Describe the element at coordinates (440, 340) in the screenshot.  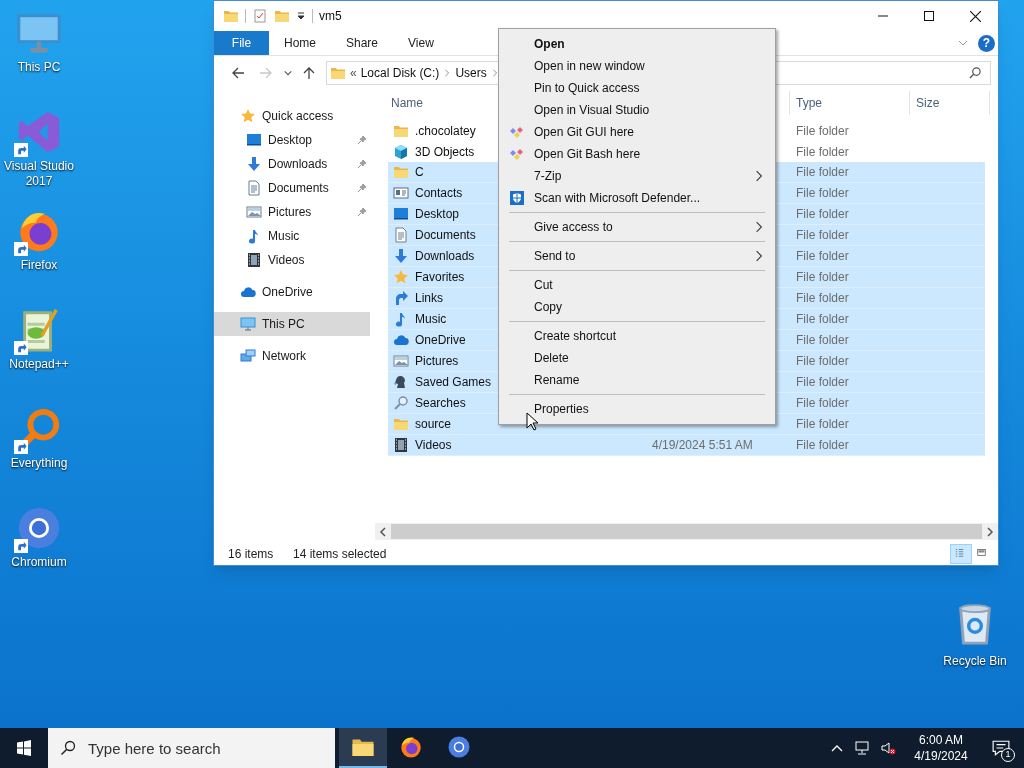
I see `file-name: OneDrive` at that location.